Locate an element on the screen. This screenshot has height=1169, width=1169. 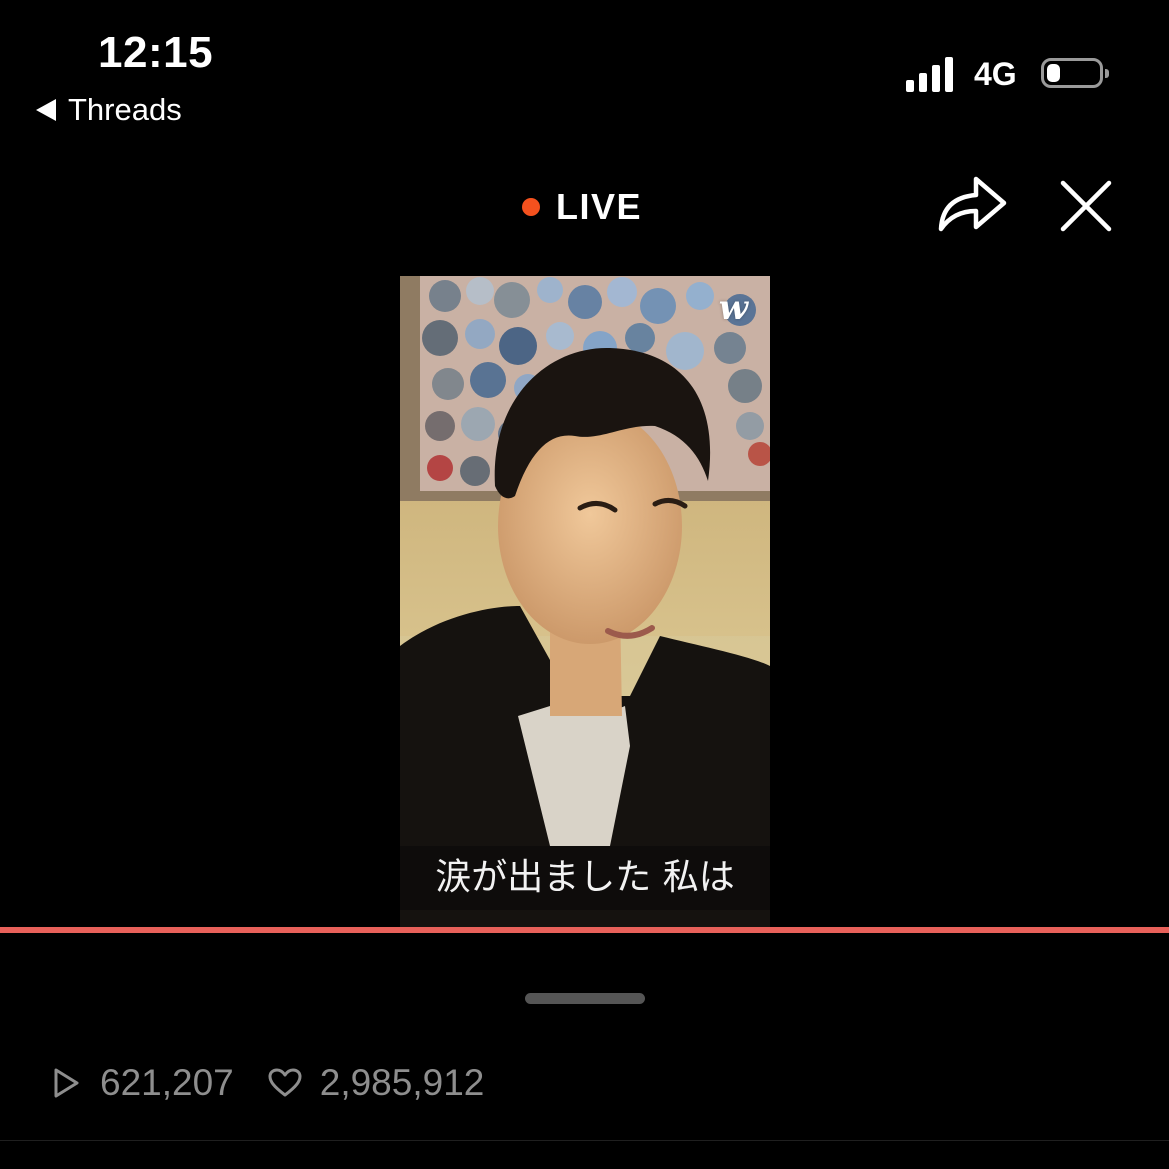
close-button is located at coordinates (1086, 206).